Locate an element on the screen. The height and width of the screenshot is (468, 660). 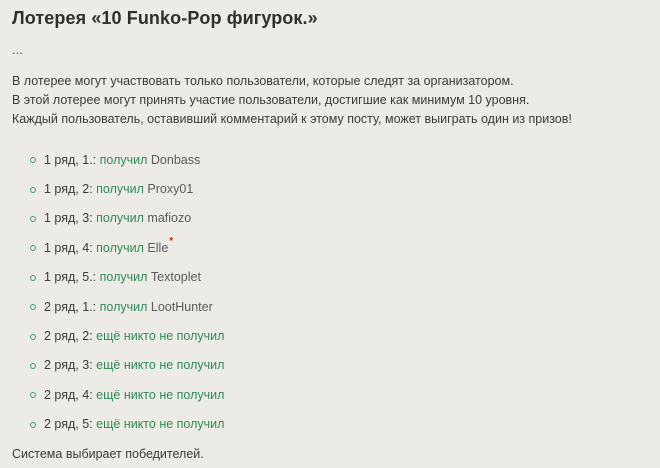
prize-item: 2 ряд, 1.: получил LootHunter is located at coordinates (127, 306).